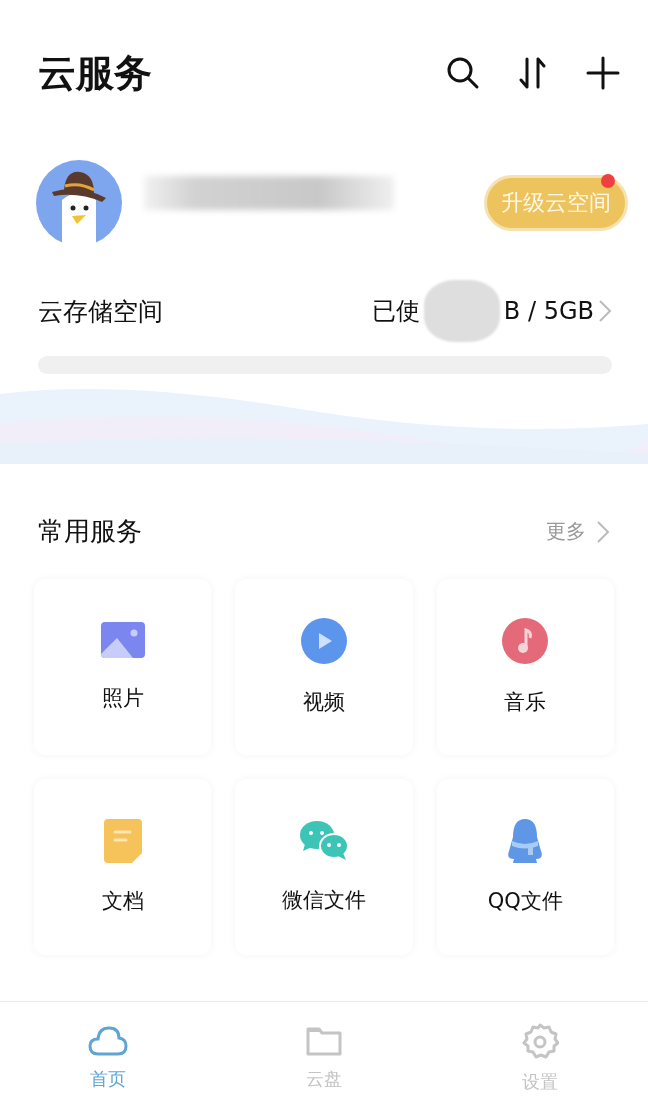 The image size is (648, 1114). Describe the element at coordinates (603, 531) in the screenshot. I see `chevron-right-icon` at that location.